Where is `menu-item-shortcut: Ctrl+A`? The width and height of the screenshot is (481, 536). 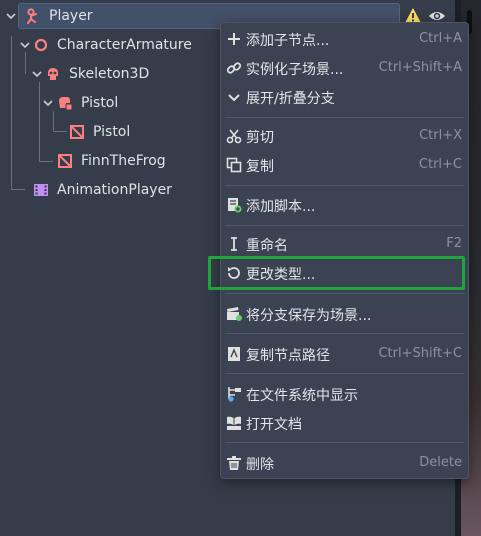 menu-item-shortcut: Ctrl+A is located at coordinates (440, 38).